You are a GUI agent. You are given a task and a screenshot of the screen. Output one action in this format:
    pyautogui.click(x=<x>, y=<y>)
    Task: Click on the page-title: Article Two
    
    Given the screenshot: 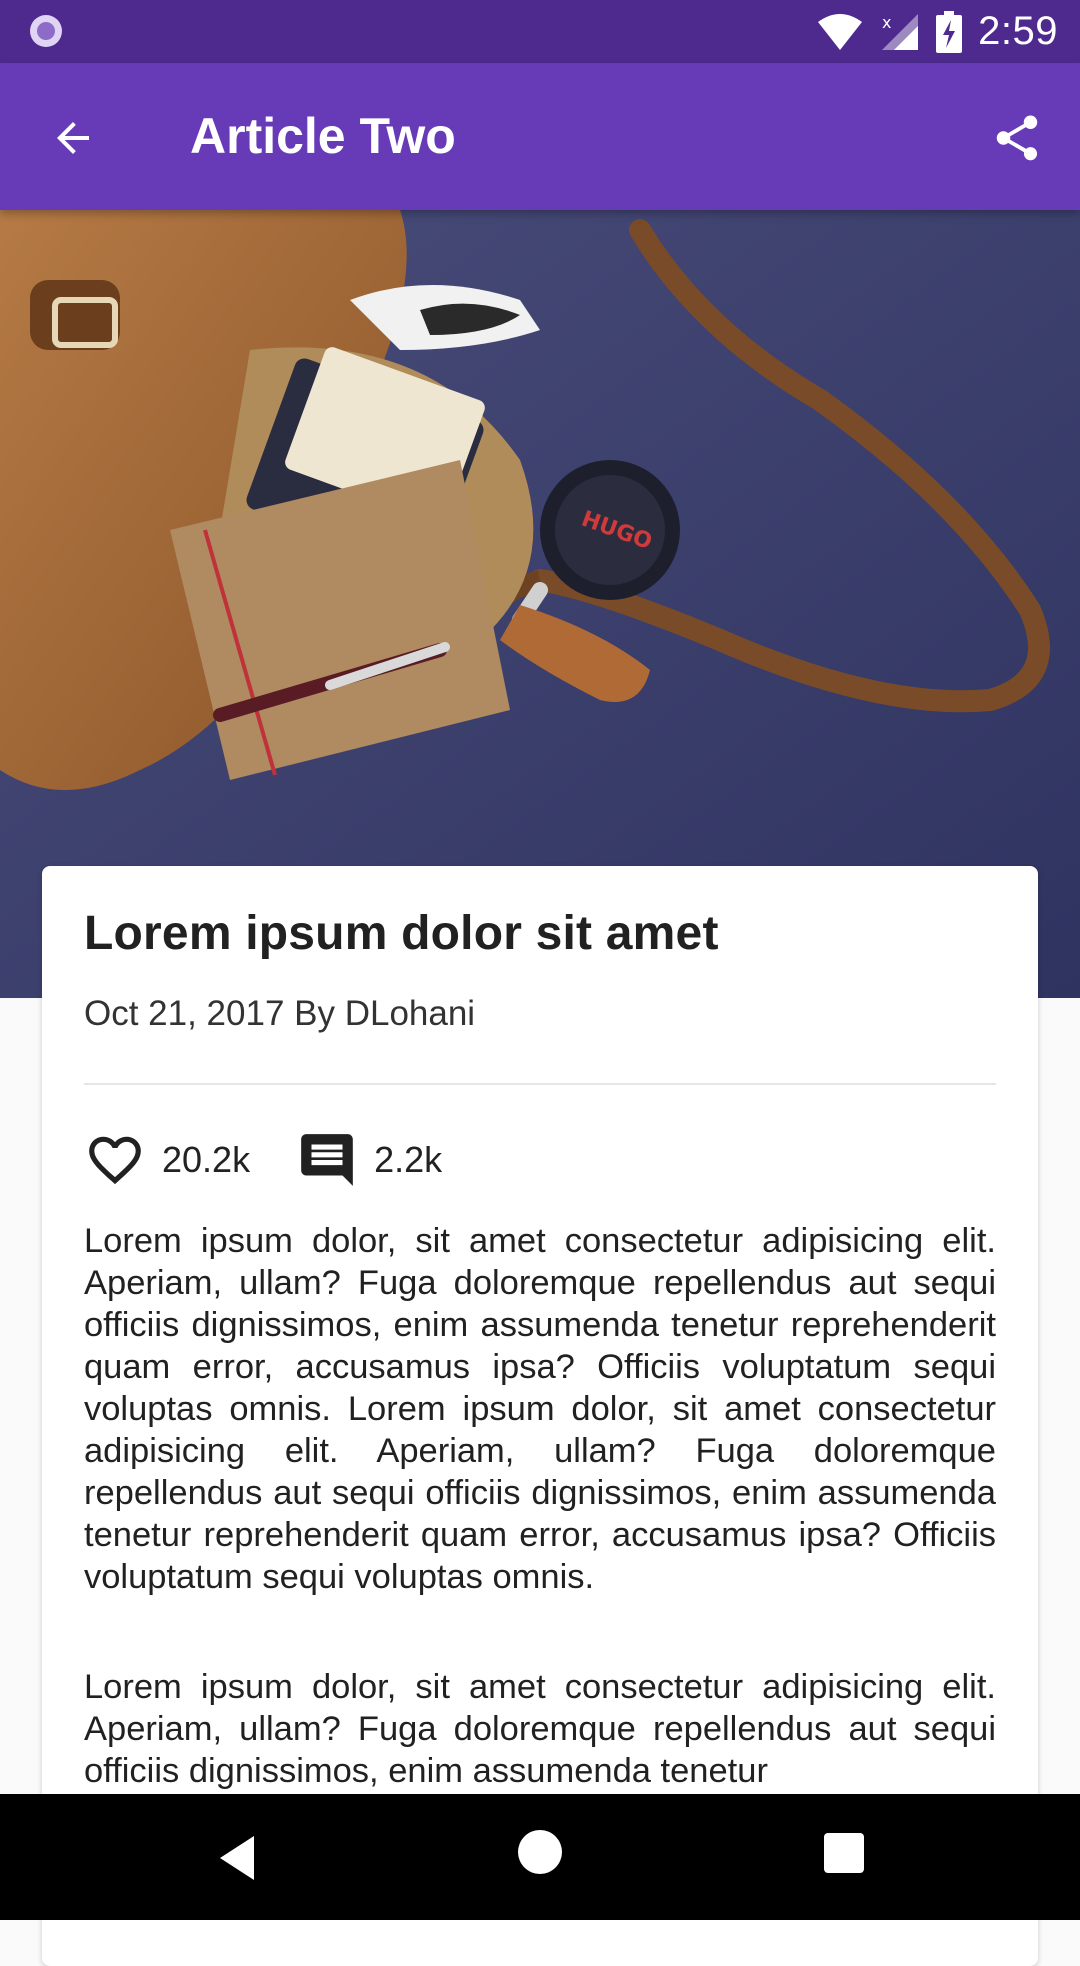 What is the action you would take?
    pyautogui.click(x=323, y=136)
    